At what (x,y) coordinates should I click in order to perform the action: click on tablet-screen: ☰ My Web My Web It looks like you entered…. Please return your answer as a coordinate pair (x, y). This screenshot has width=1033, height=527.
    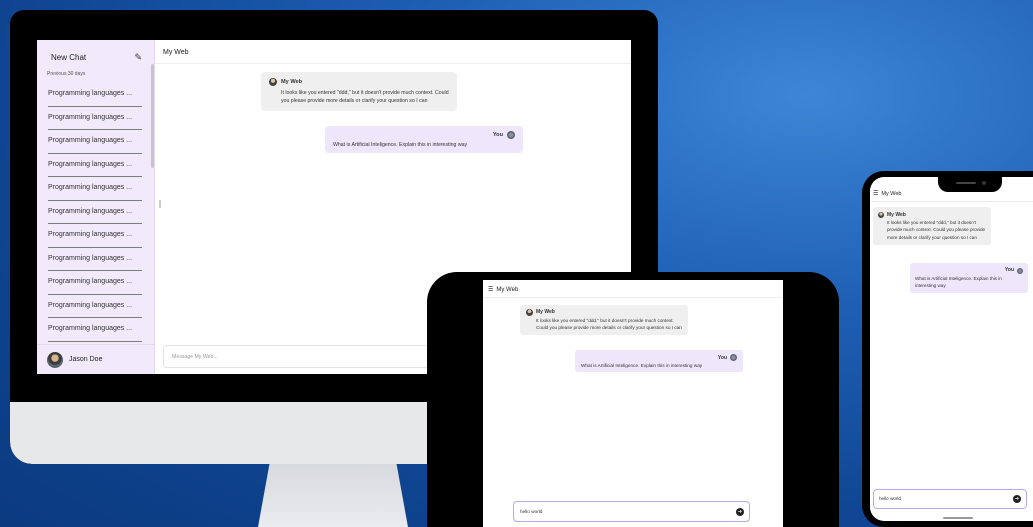
    Looking at the image, I should click on (633, 403).